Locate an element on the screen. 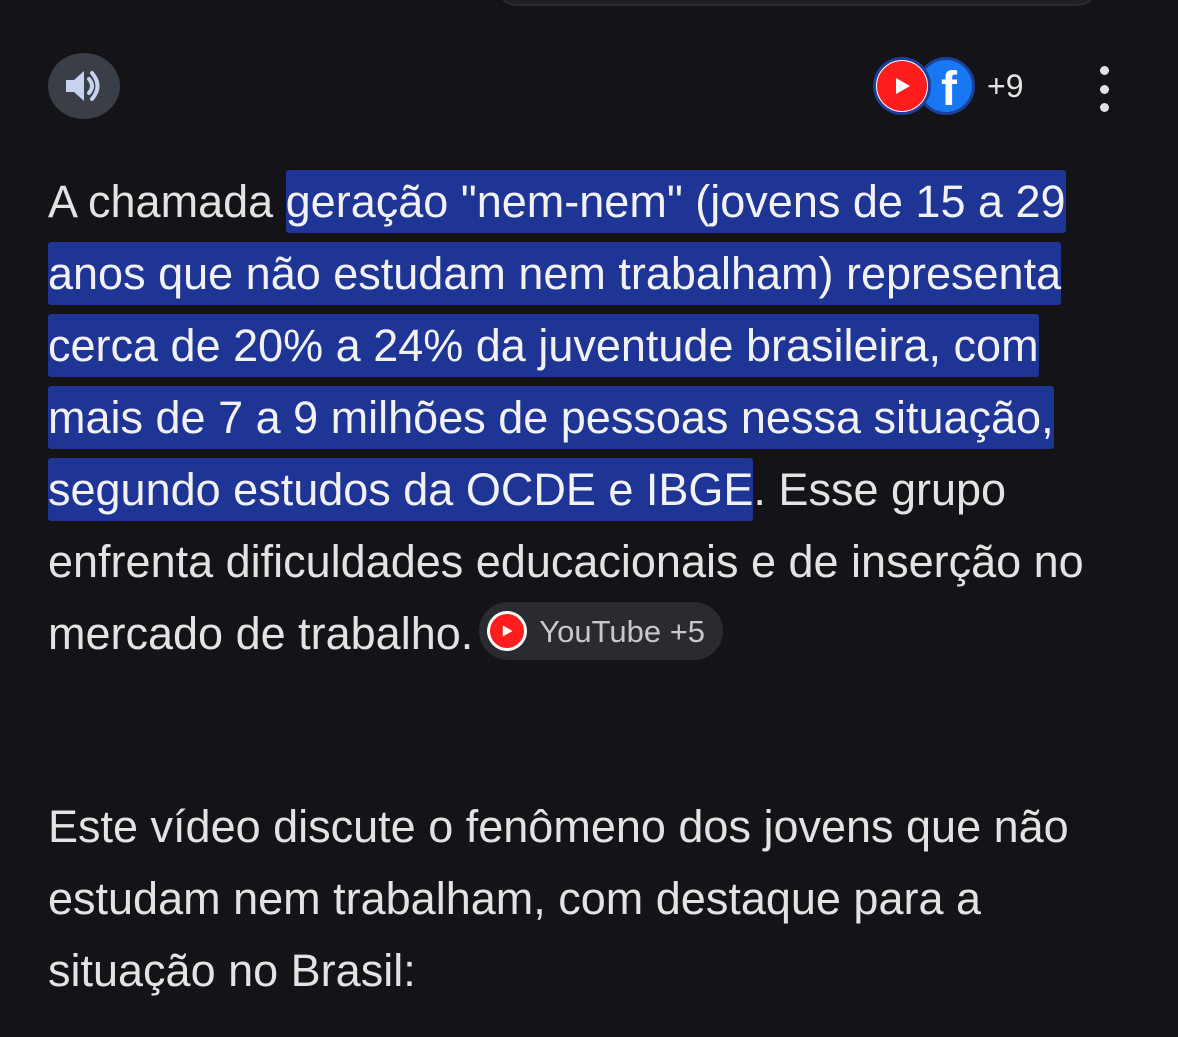  answer-text-start: A chamada is located at coordinates (167, 201).